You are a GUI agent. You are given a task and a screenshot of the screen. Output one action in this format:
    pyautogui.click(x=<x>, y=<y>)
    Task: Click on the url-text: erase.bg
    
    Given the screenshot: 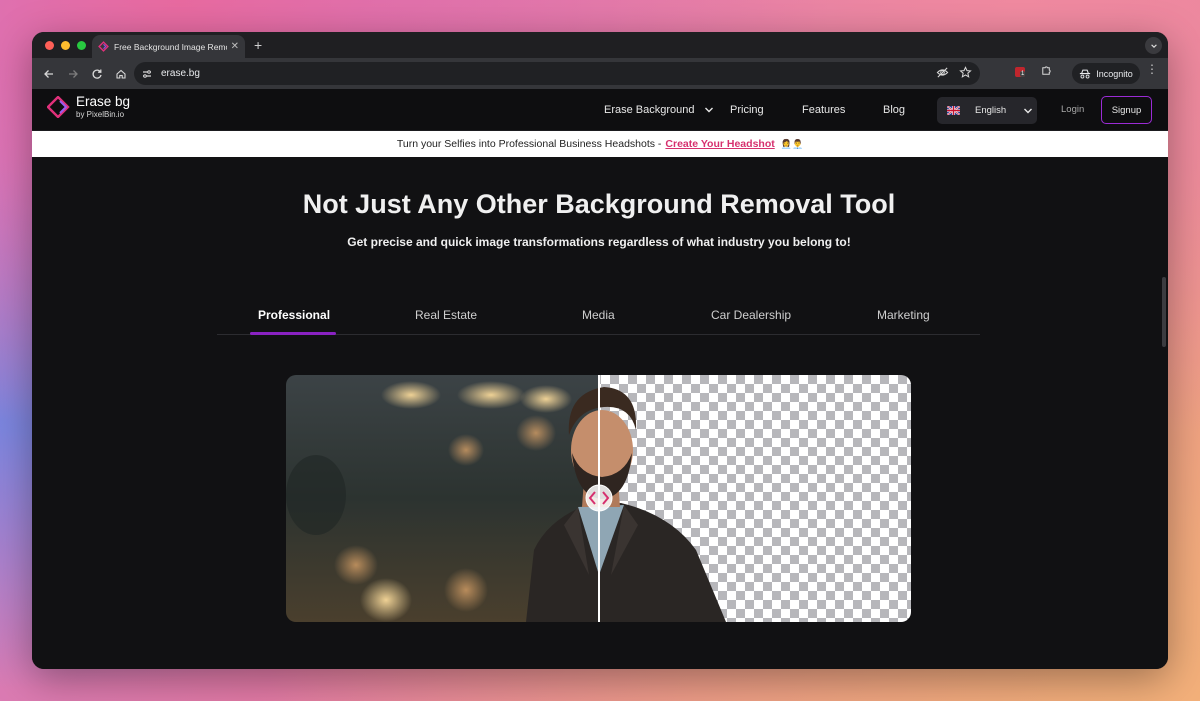 What is the action you would take?
    pyautogui.click(x=180, y=73)
    